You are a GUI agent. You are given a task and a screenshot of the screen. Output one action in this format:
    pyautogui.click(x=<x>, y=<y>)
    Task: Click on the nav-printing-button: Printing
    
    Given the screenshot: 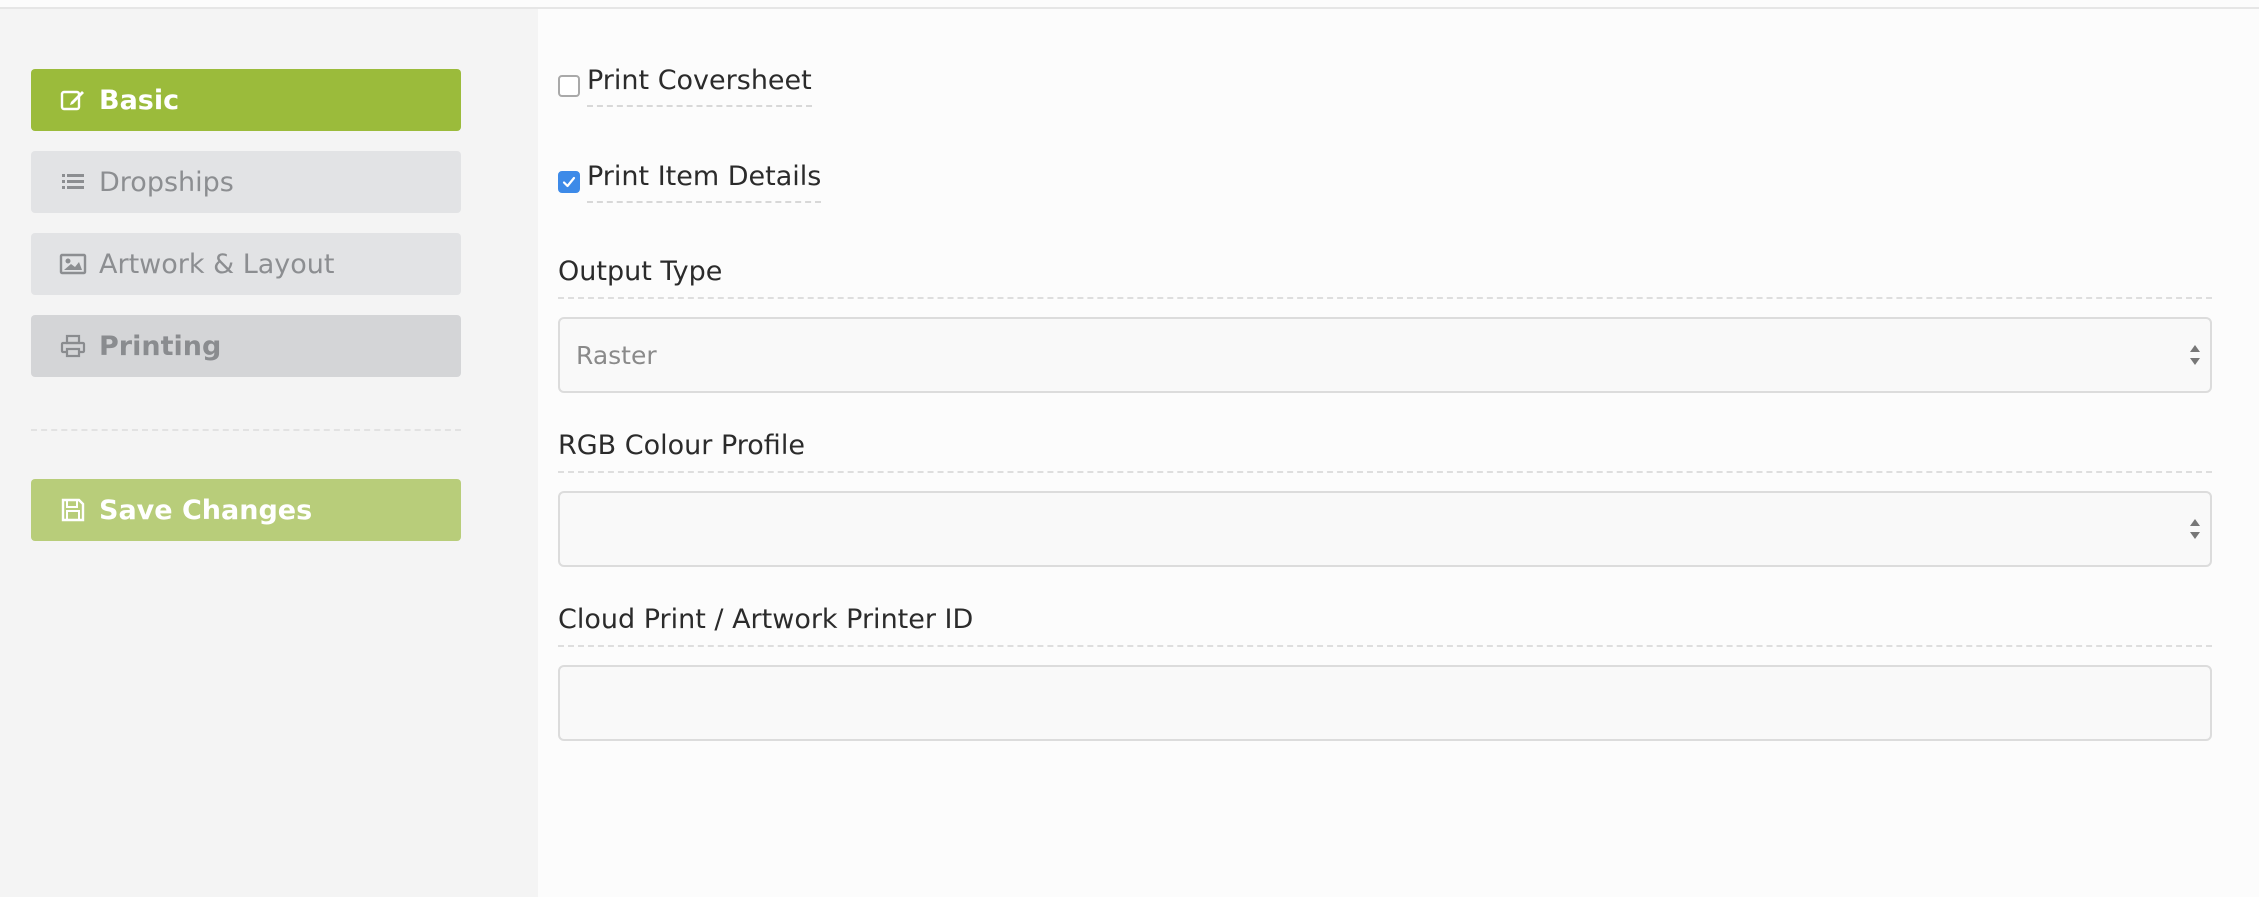 What is the action you would take?
    pyautogui.click(x=246, y=346)
    